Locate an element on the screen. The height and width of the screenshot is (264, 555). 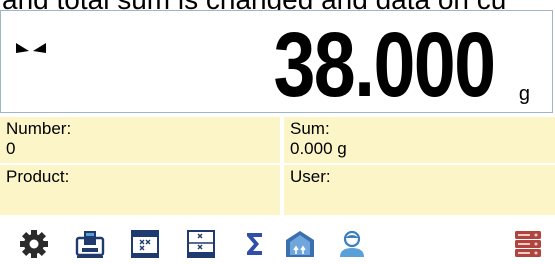
records-button is located at coordinates (145, 244).